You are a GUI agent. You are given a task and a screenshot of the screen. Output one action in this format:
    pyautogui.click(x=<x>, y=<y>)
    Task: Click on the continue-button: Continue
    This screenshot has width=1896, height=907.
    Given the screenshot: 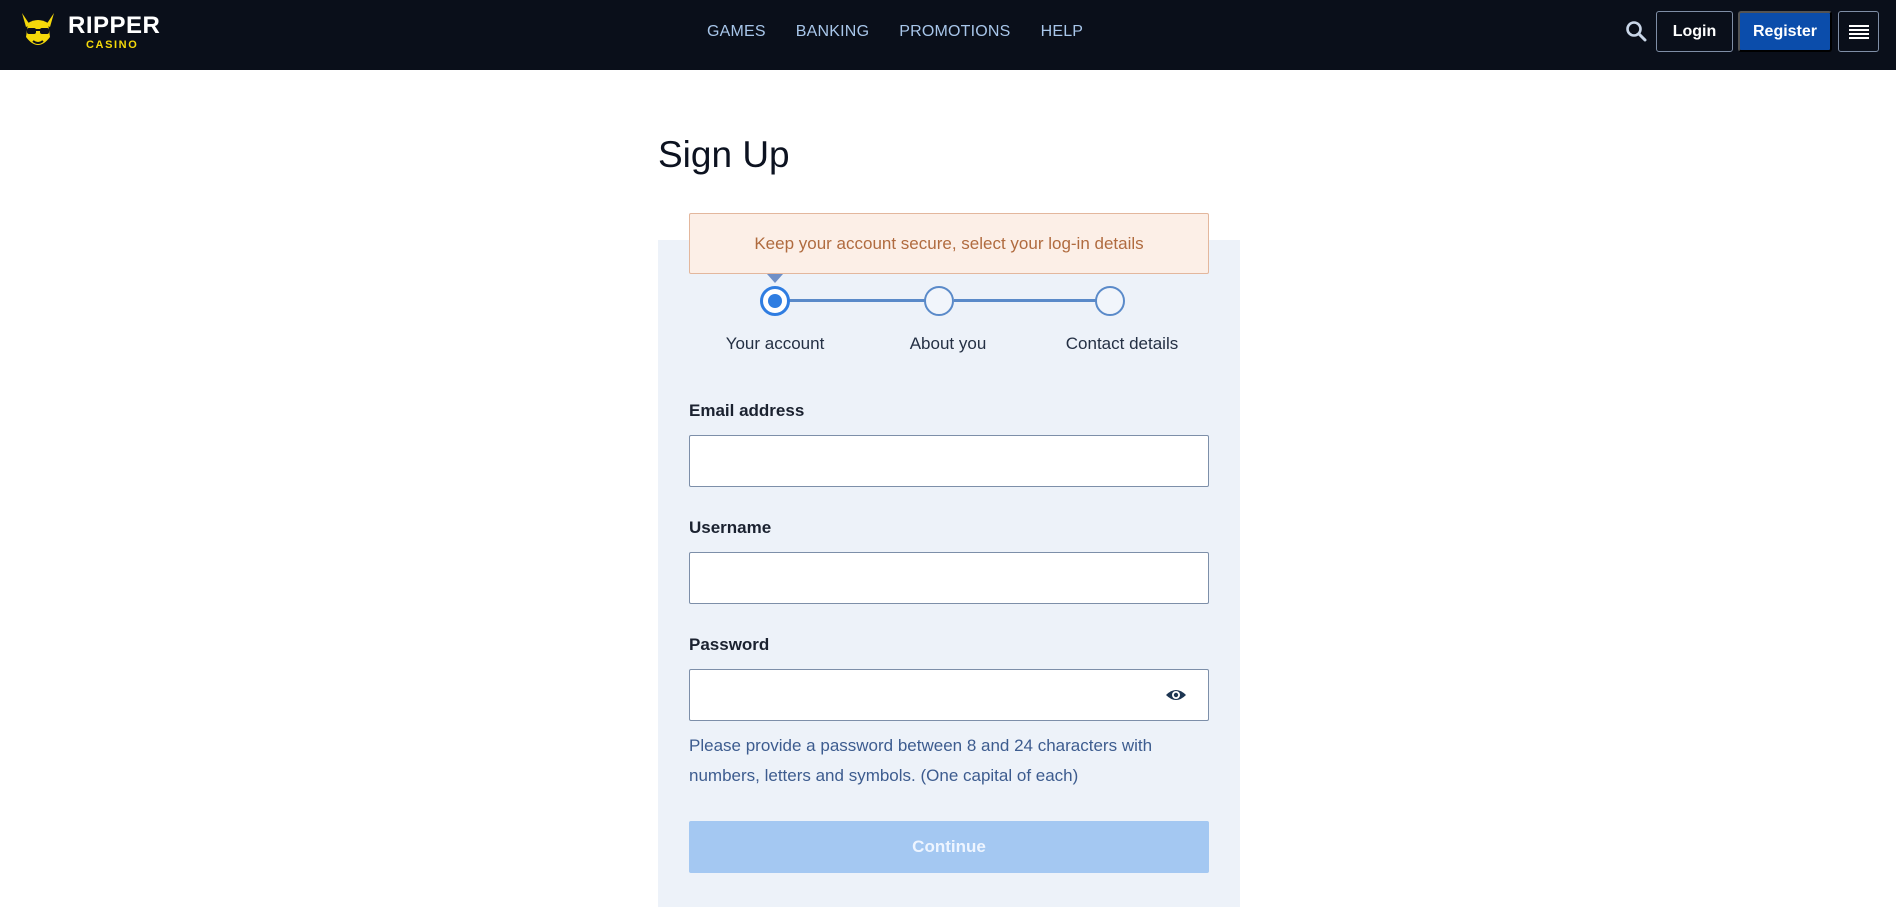 What is the action you would take?
    pyautogui.click(x=949, y=847)
    